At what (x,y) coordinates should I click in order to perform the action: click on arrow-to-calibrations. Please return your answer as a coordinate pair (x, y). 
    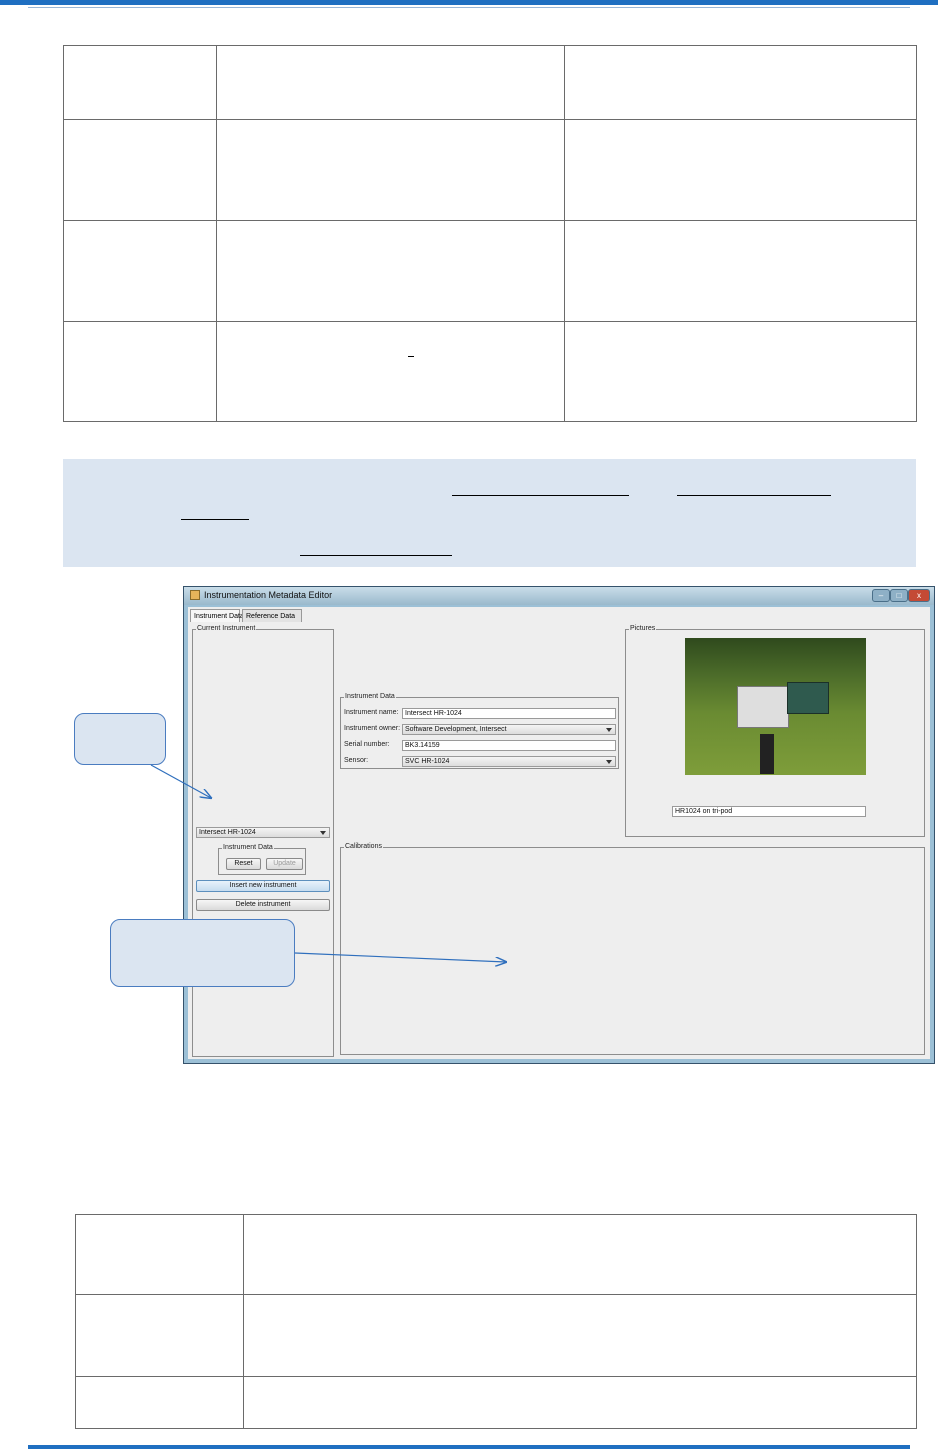
    Looking at the image, I should click on (400, 957).